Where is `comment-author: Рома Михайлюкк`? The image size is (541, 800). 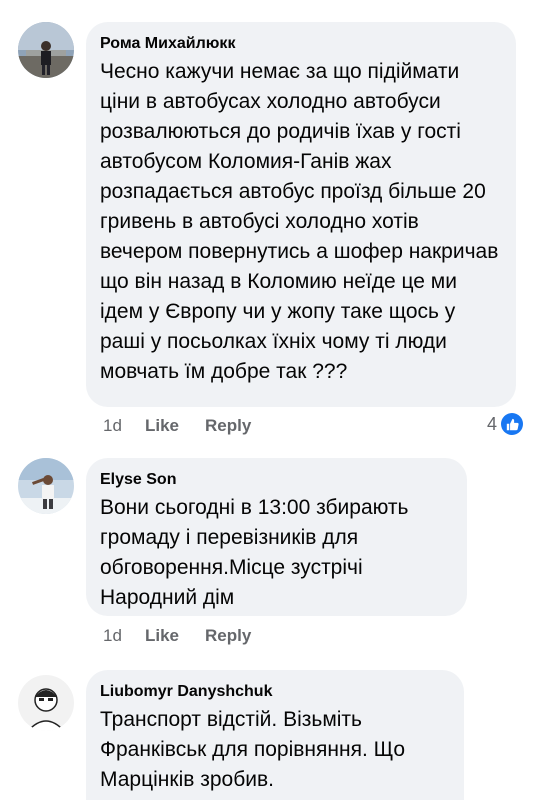
comment-author: Рома Михайлюкк is located at coordinates (301, 44).